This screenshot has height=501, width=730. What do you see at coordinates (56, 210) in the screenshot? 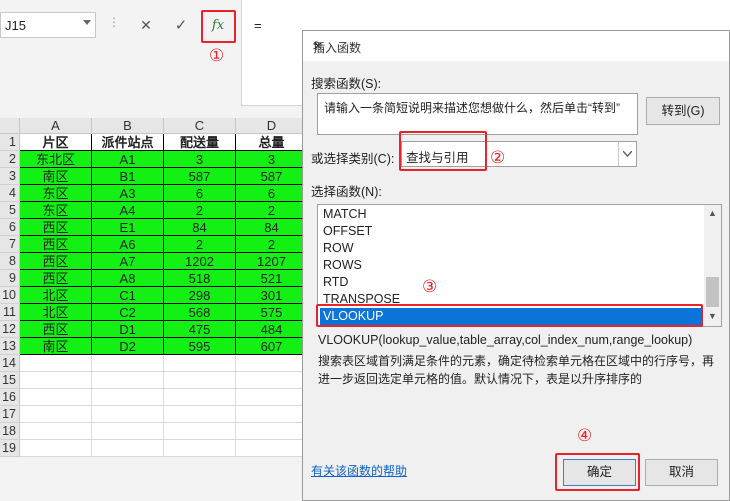
I see `table-cell: 东区` at bounding box center [56, 210].